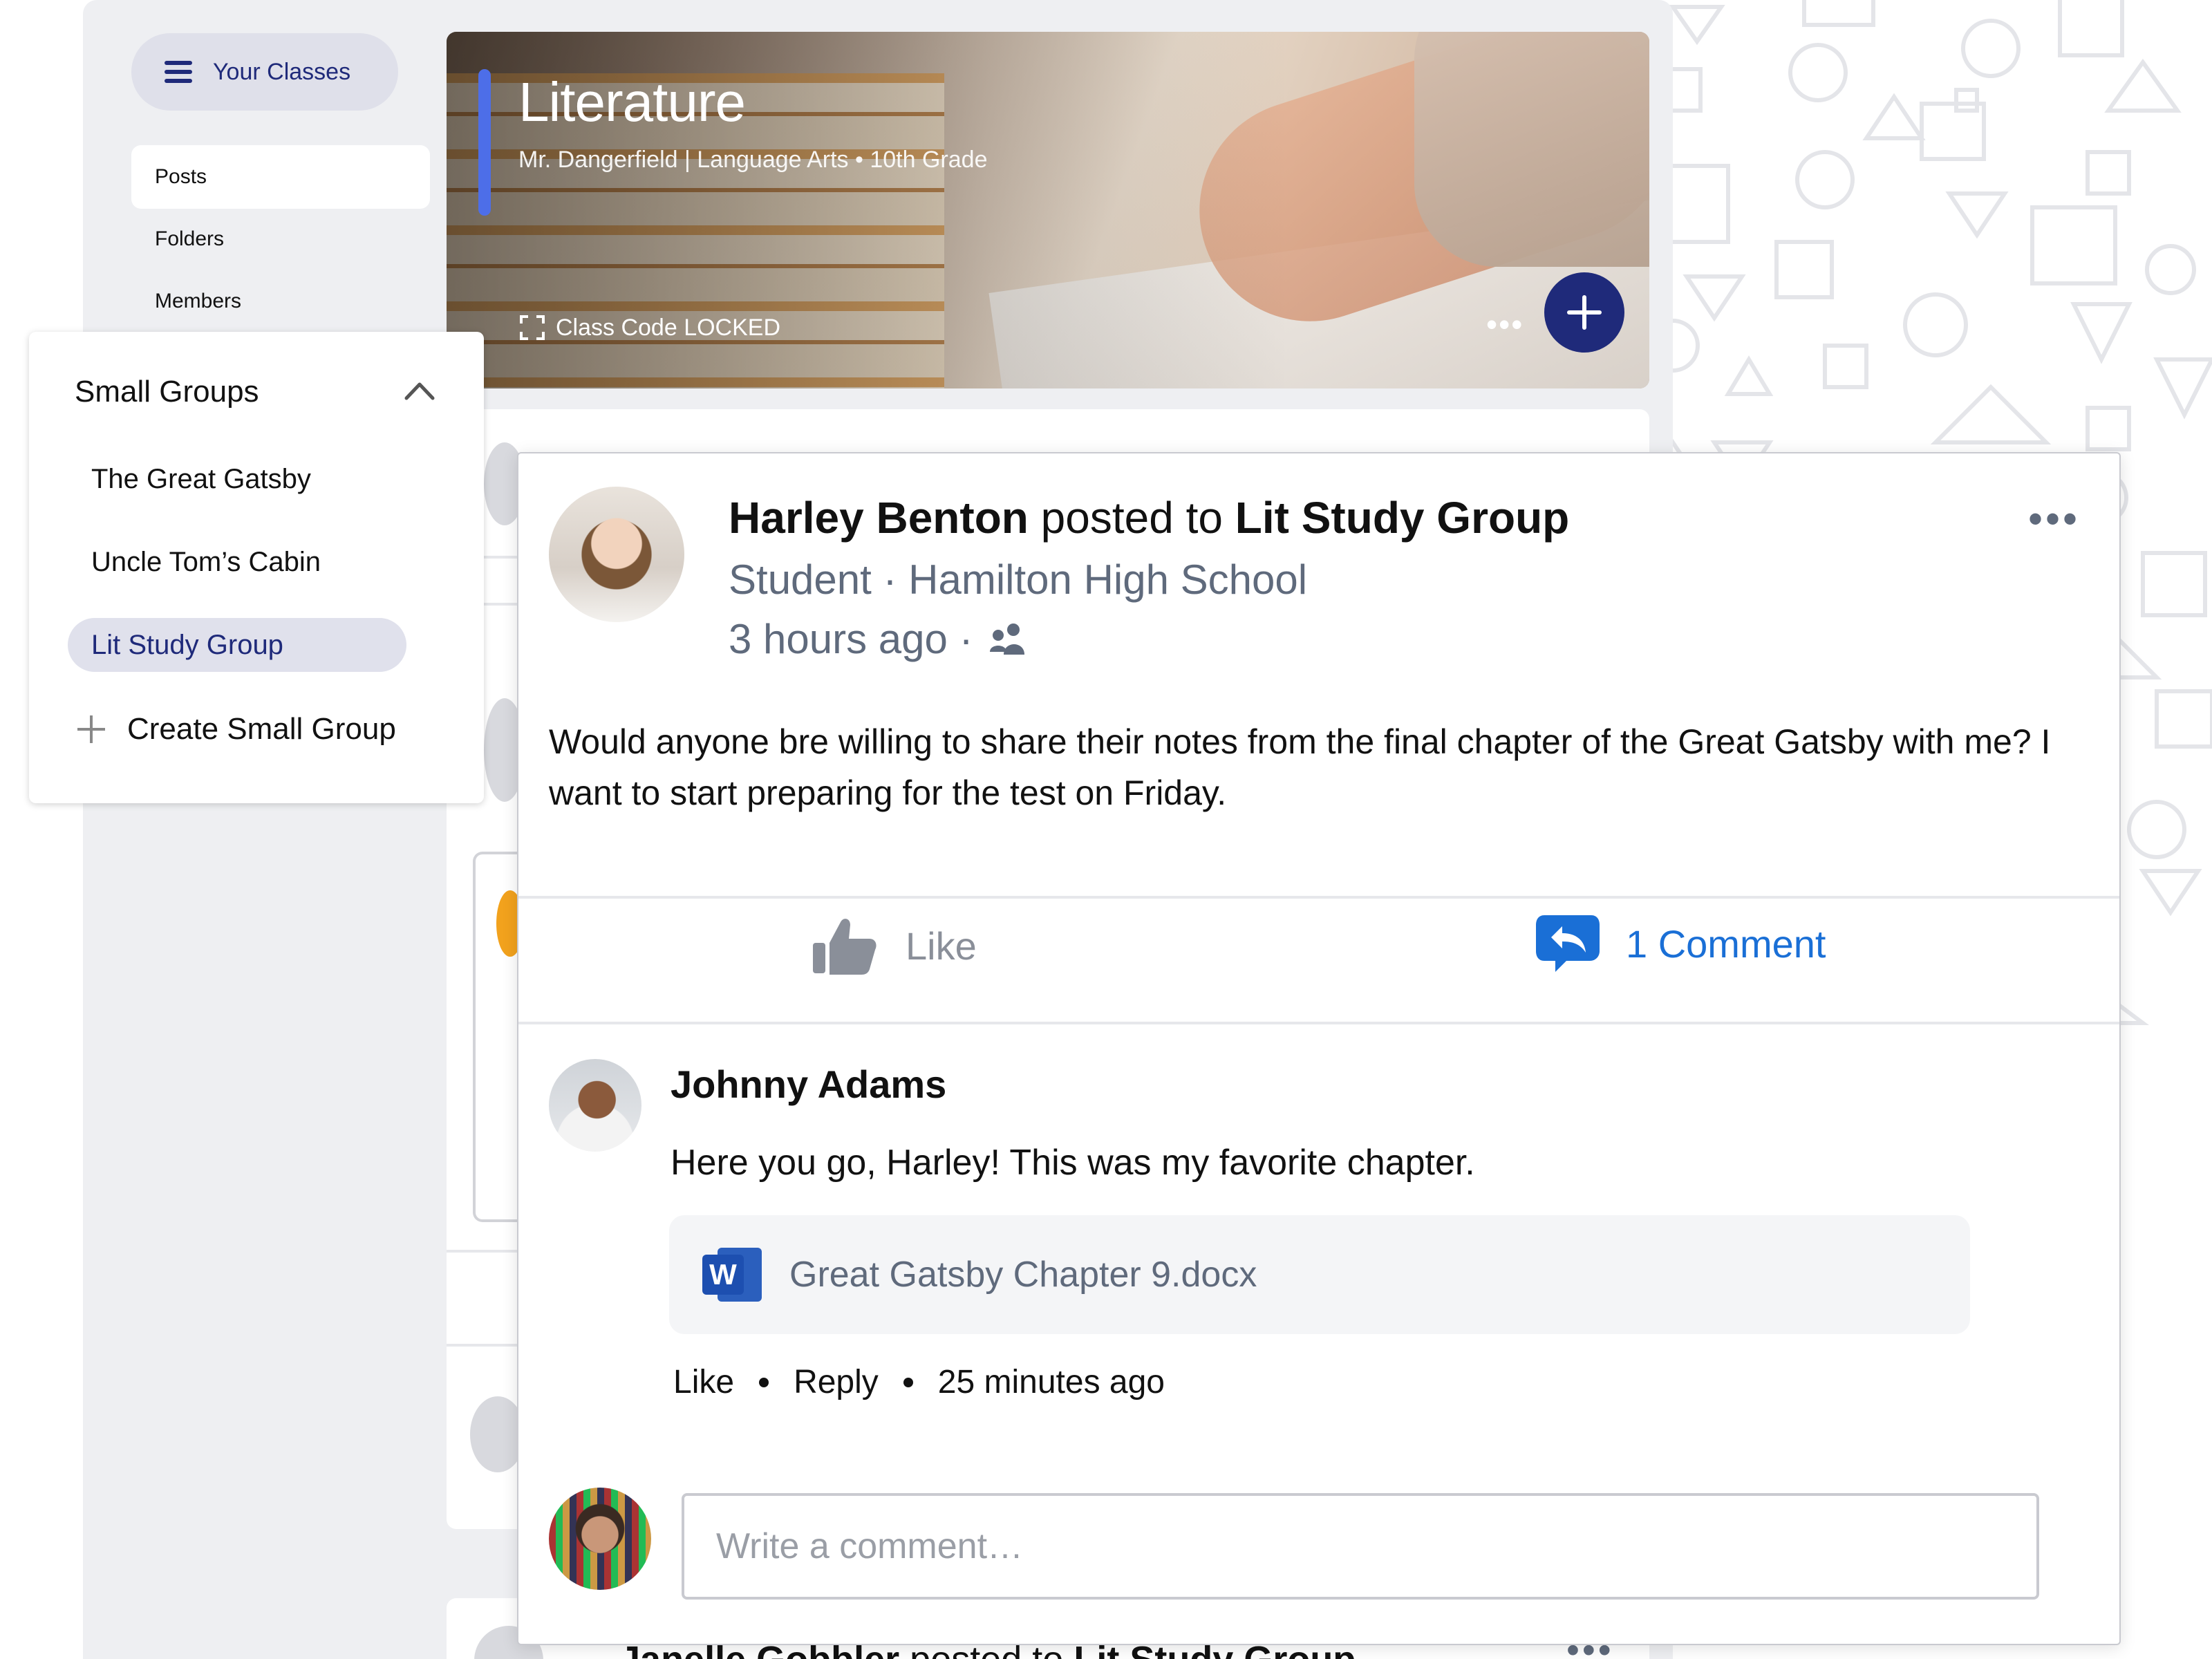  I want to click on post-group: Lit Study Group, so click(1402, 518).